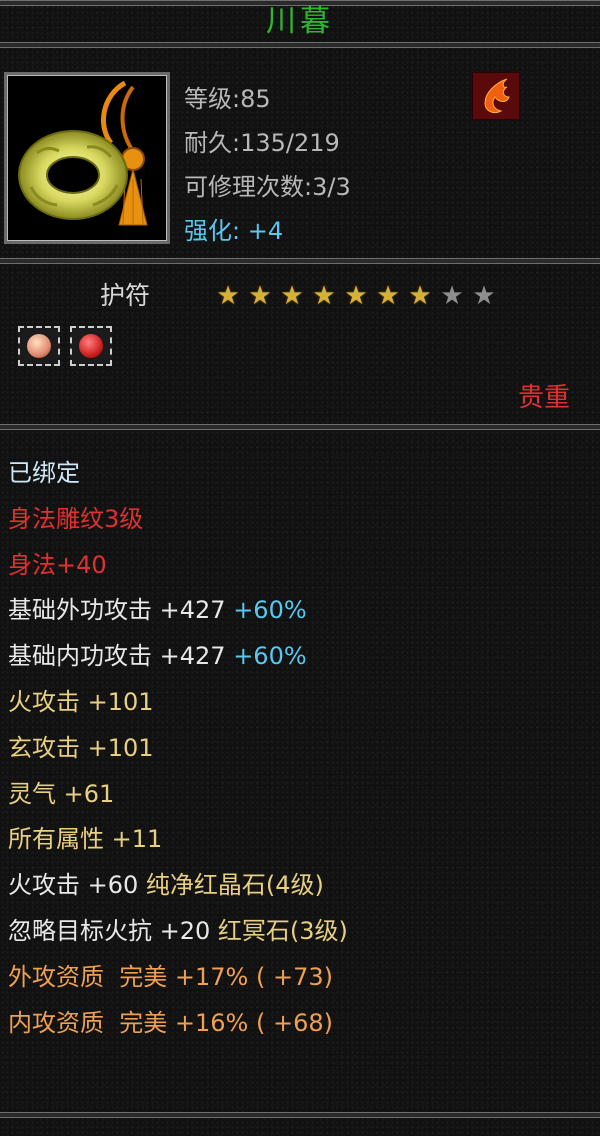  What do you see at coordinates (267, 165) in the screenshot?
I see `item-stats: 等级:85 耐久:135/219 可修理次数:3/3 强化: +4` at bounding box center [267, 165].